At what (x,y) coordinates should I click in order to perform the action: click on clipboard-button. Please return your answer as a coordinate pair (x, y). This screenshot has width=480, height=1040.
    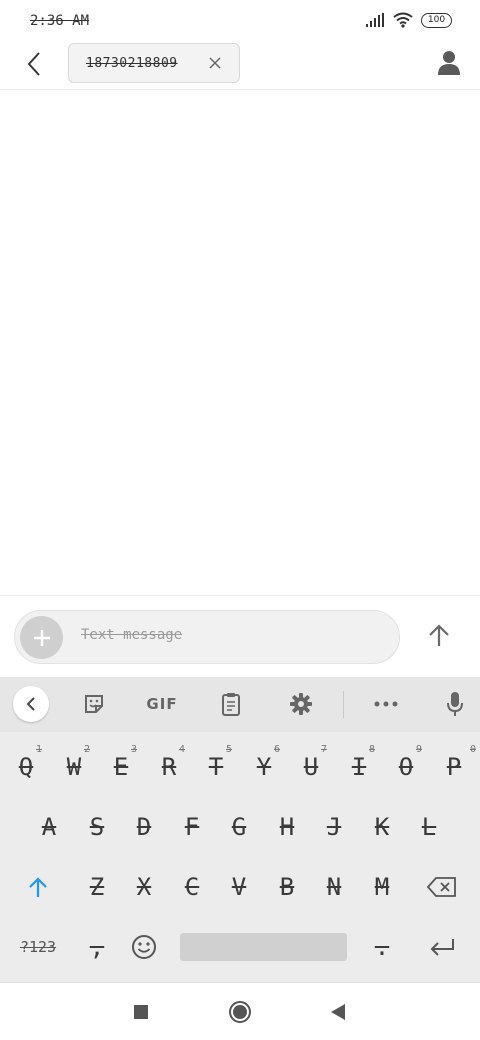
    Looking at the image, I should click on (231, 704).